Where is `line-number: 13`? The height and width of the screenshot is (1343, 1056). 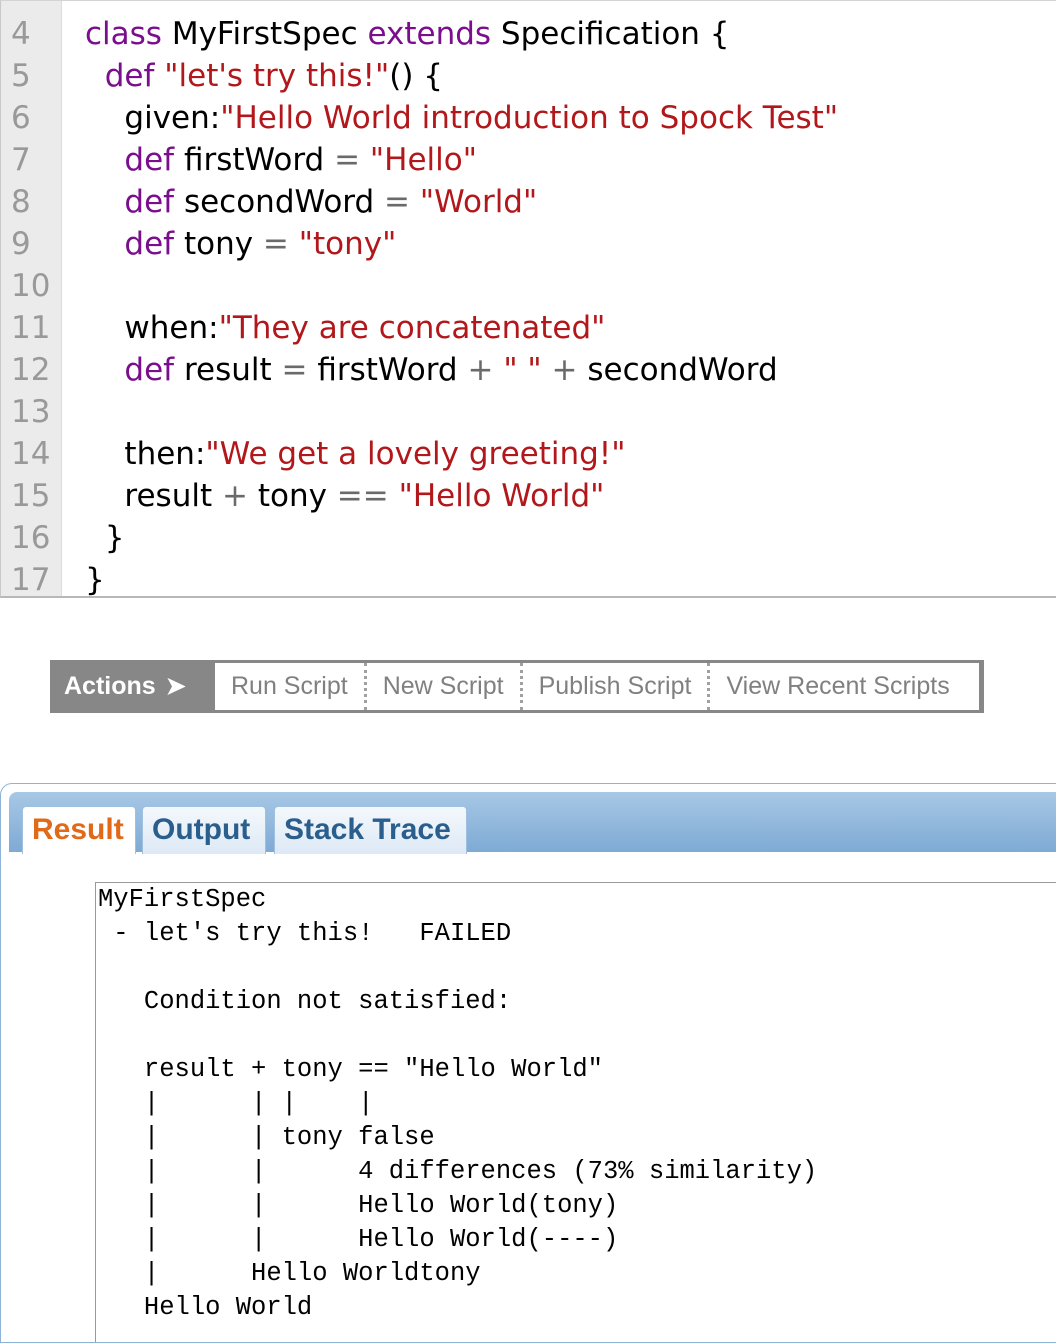 line-number: 13 is located at coordinates (31, 412).